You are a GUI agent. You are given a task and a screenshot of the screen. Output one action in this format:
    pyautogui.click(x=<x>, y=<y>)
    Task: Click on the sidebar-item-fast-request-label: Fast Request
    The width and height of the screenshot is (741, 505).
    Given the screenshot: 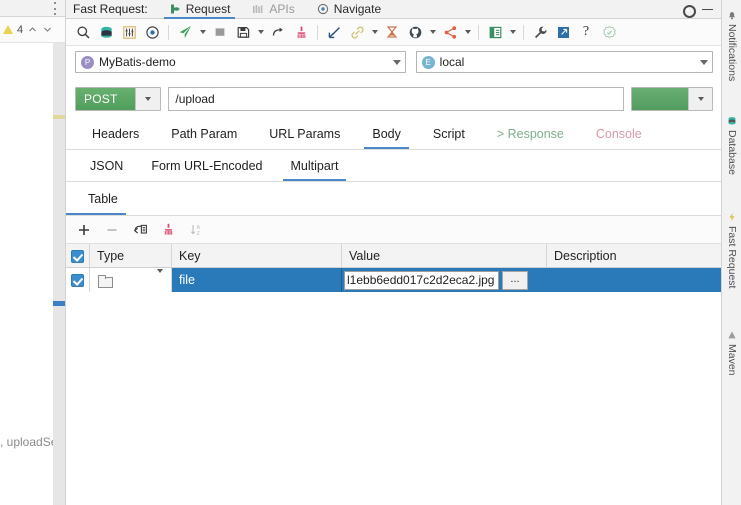 What is the action you would take?
    pyautogui.click(x=732, y=257)
    